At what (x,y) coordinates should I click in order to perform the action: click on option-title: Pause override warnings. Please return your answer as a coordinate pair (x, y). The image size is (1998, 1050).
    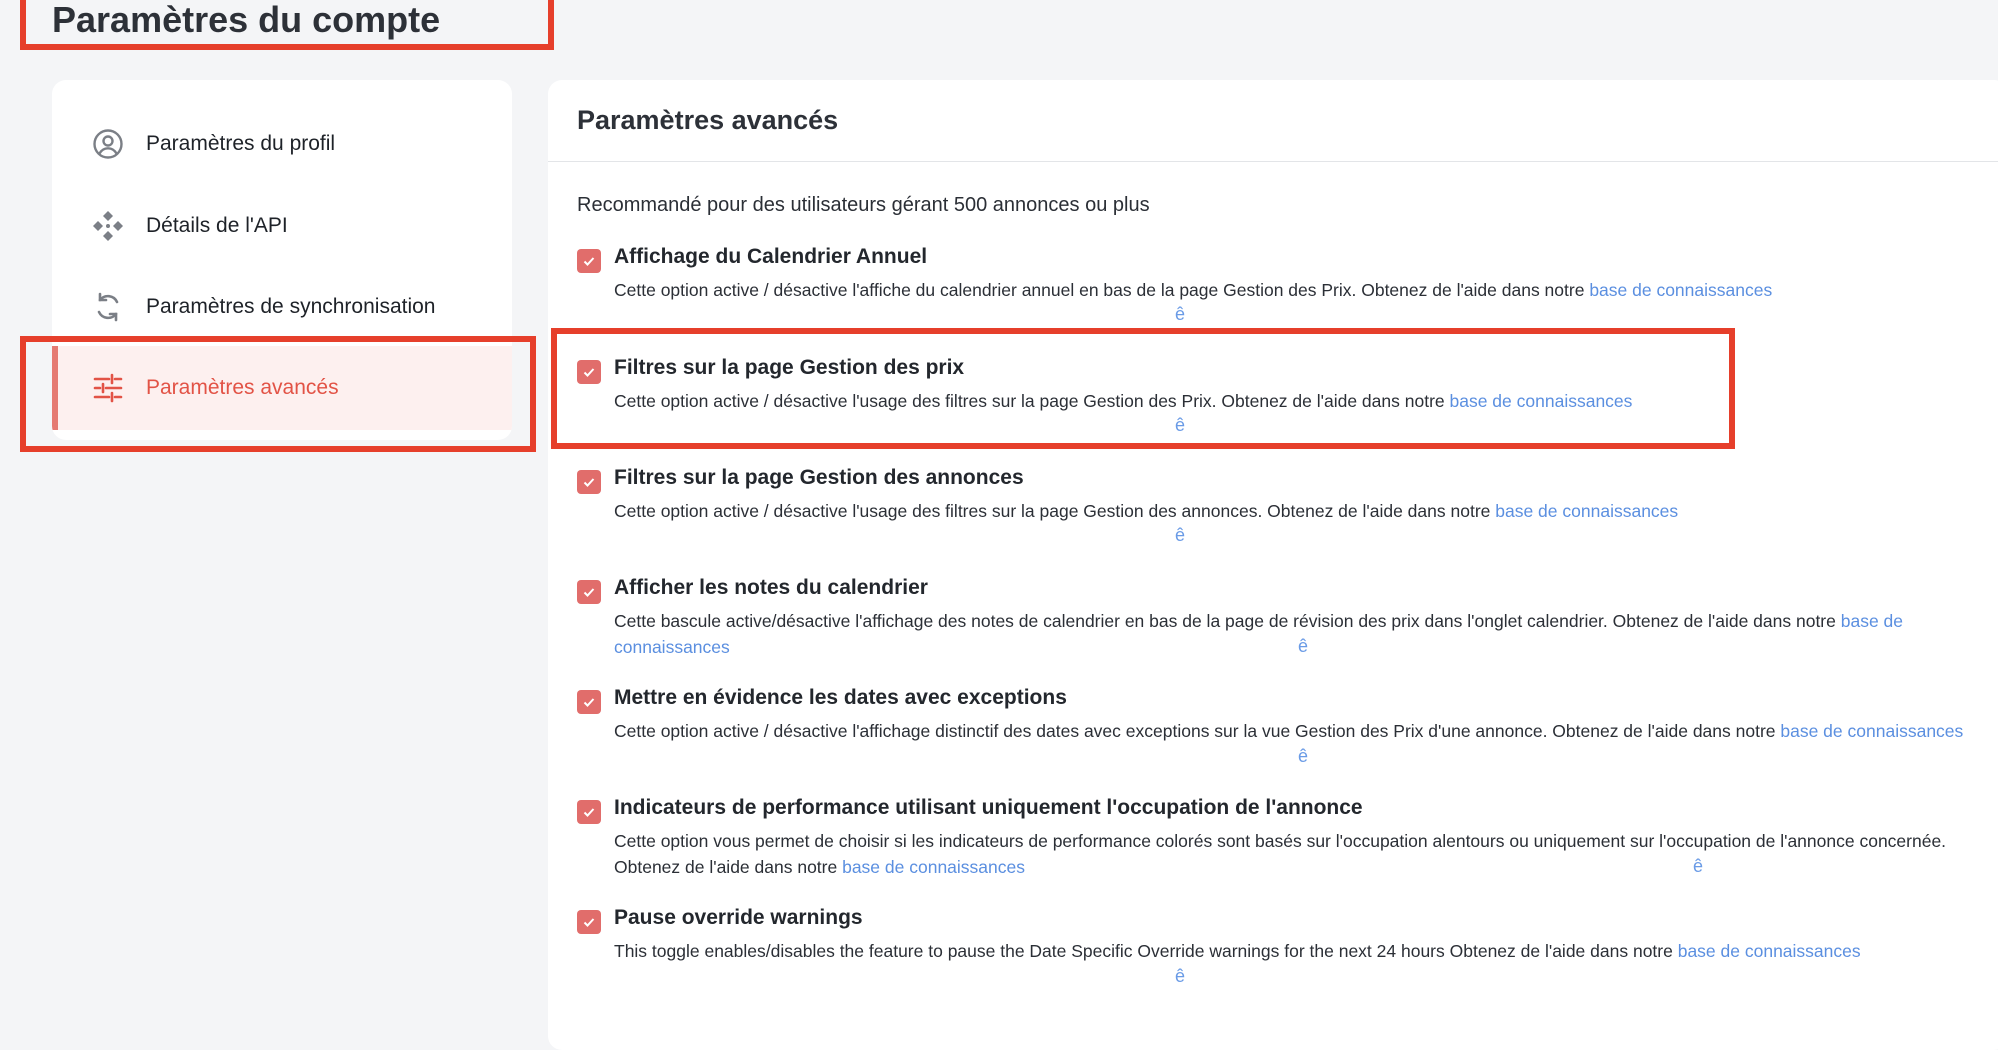
    Looking at the image, I should click on (738, 917).